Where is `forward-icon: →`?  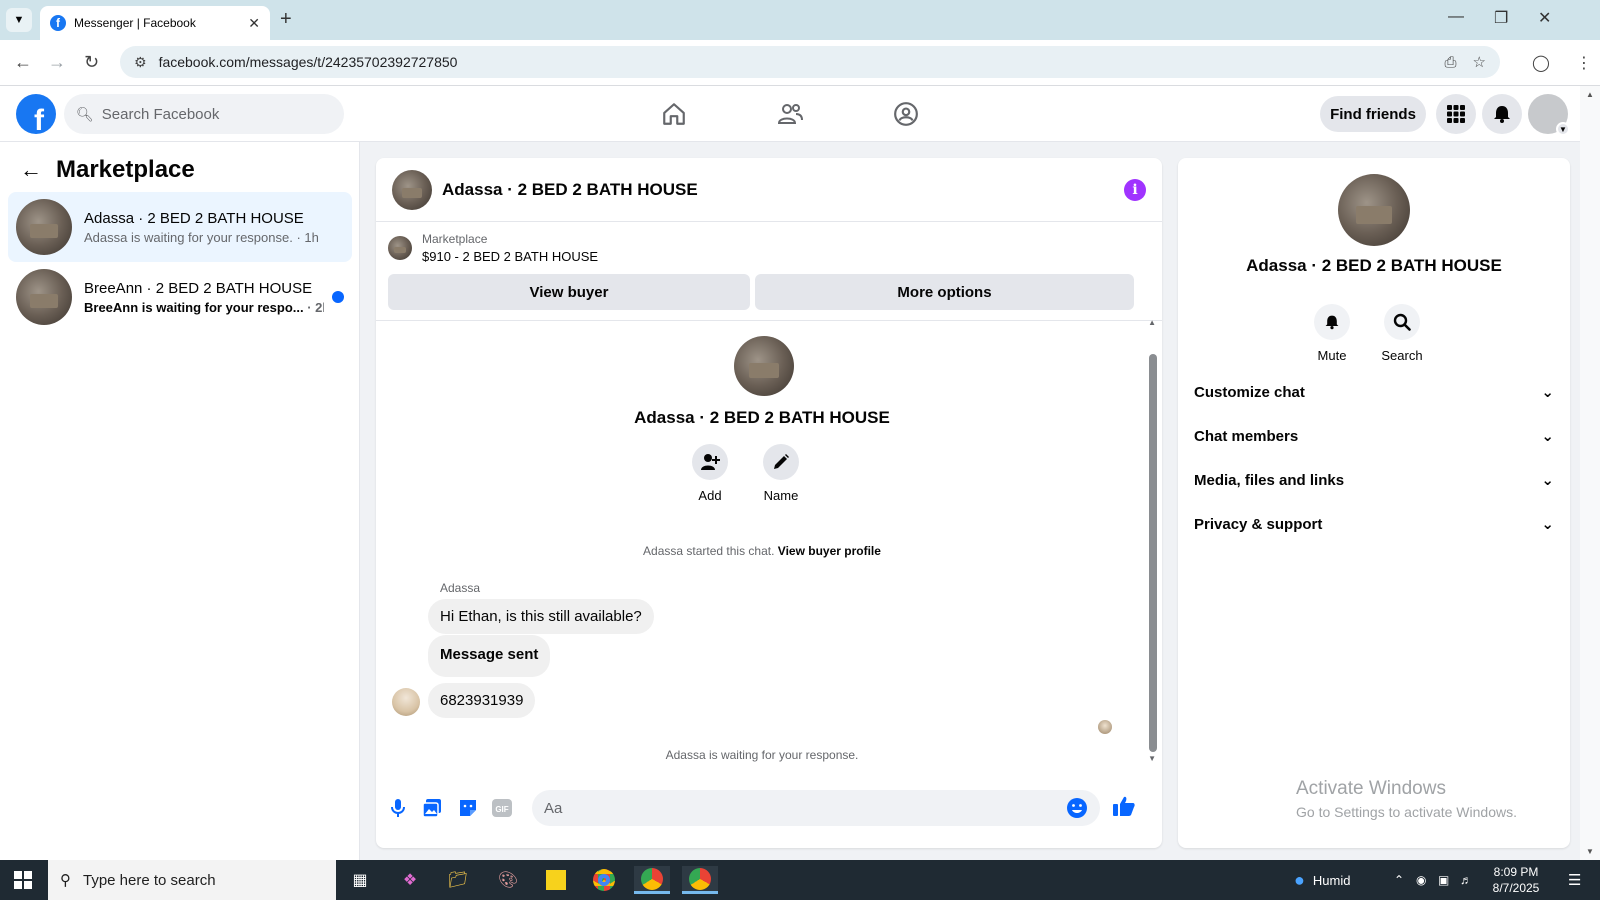 forward-icon: → is located at coordinates (57, 62).